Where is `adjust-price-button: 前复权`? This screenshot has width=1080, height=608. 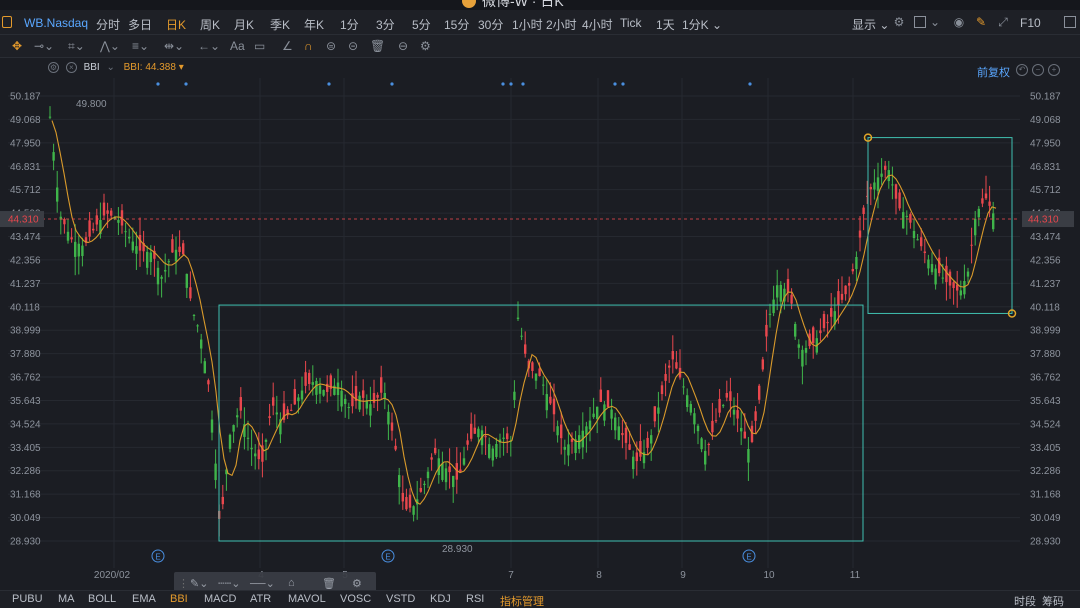 adjust-price-button: 前复权 is located at coordinates (993, 72).